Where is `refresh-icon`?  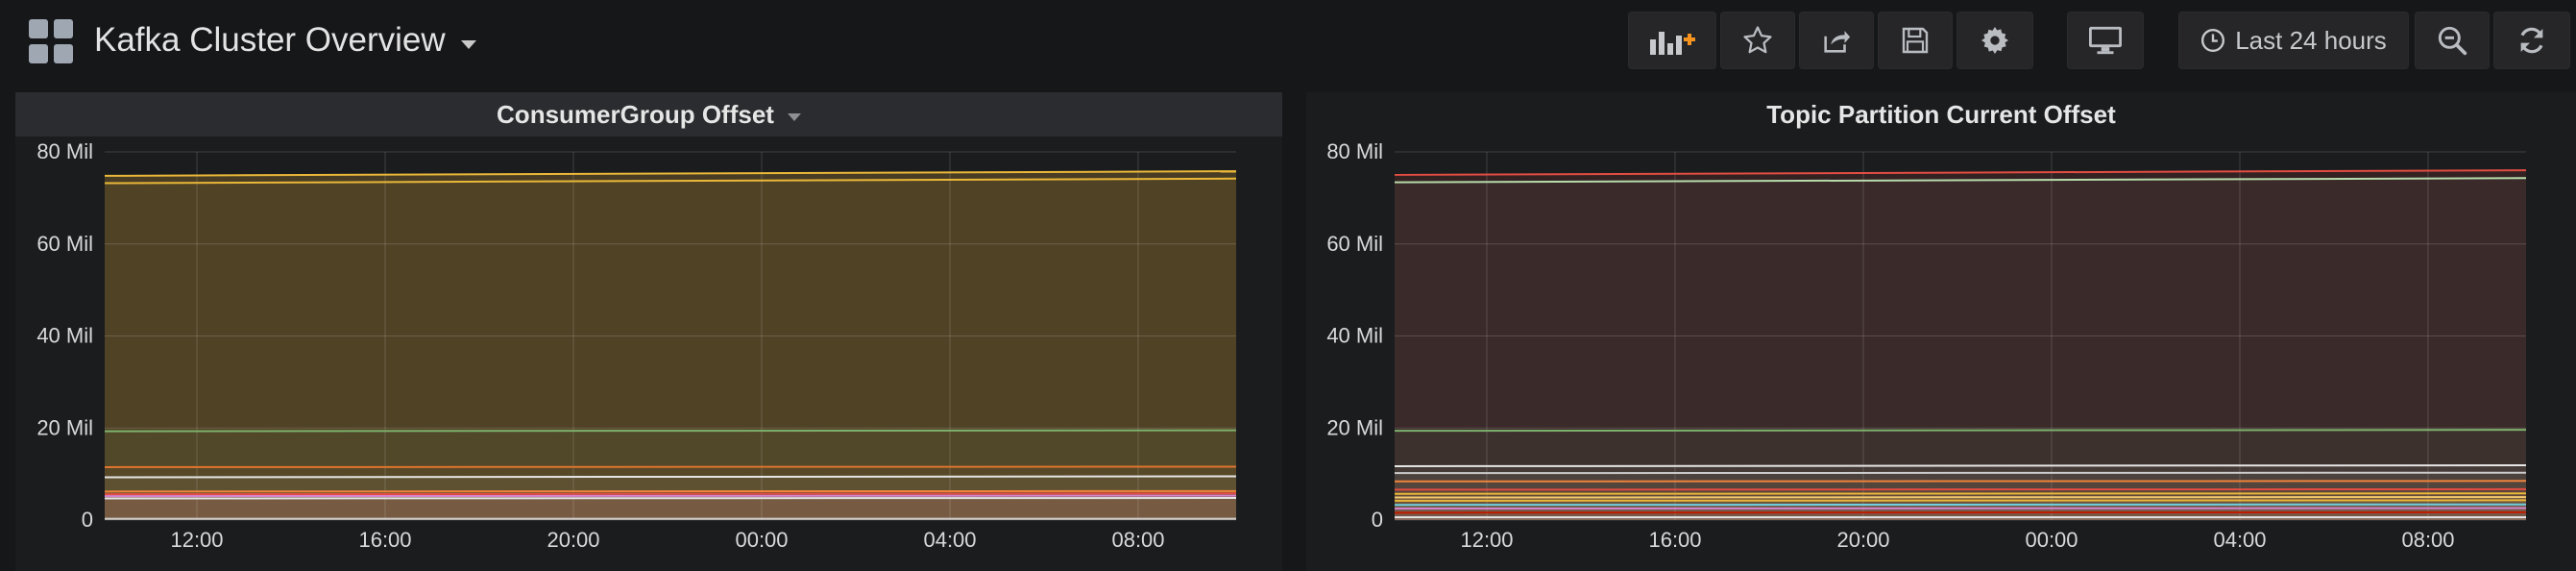
refresh-icon is located at coordinates (2531, 41).